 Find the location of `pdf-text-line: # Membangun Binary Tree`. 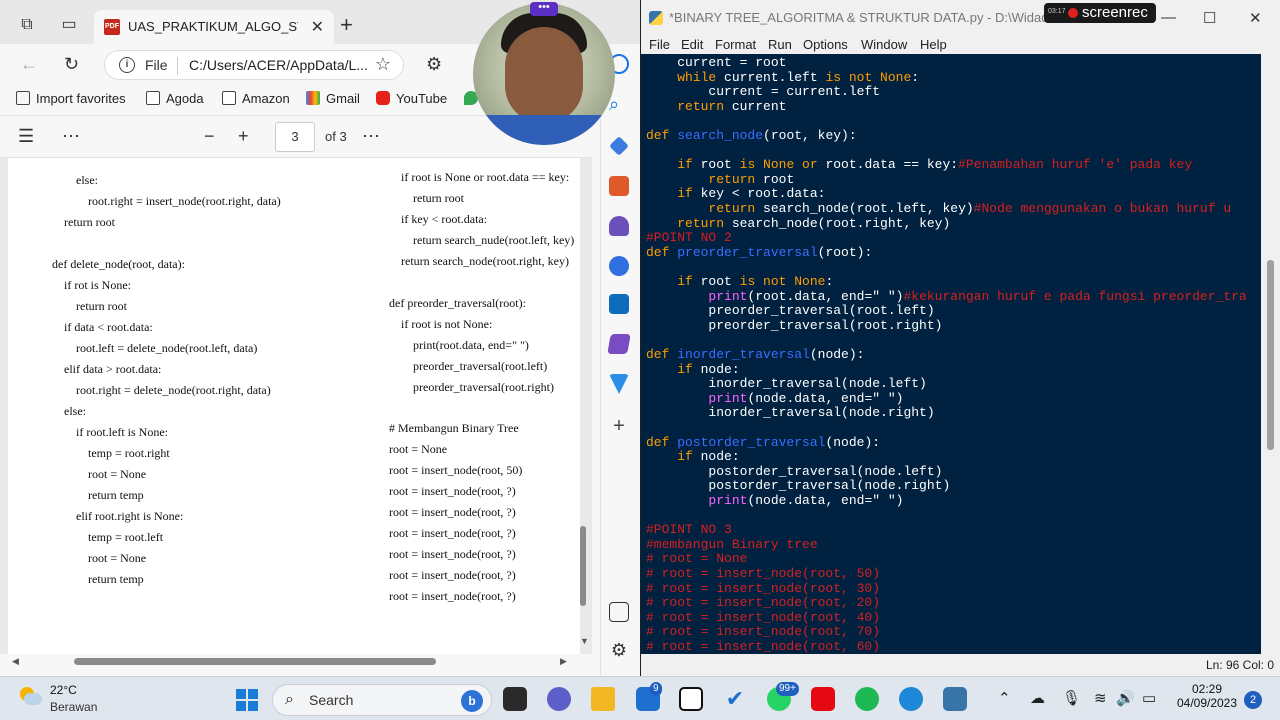

pdf-text-line: # Membangun Binary Tree is located at coordinates (454, 428).